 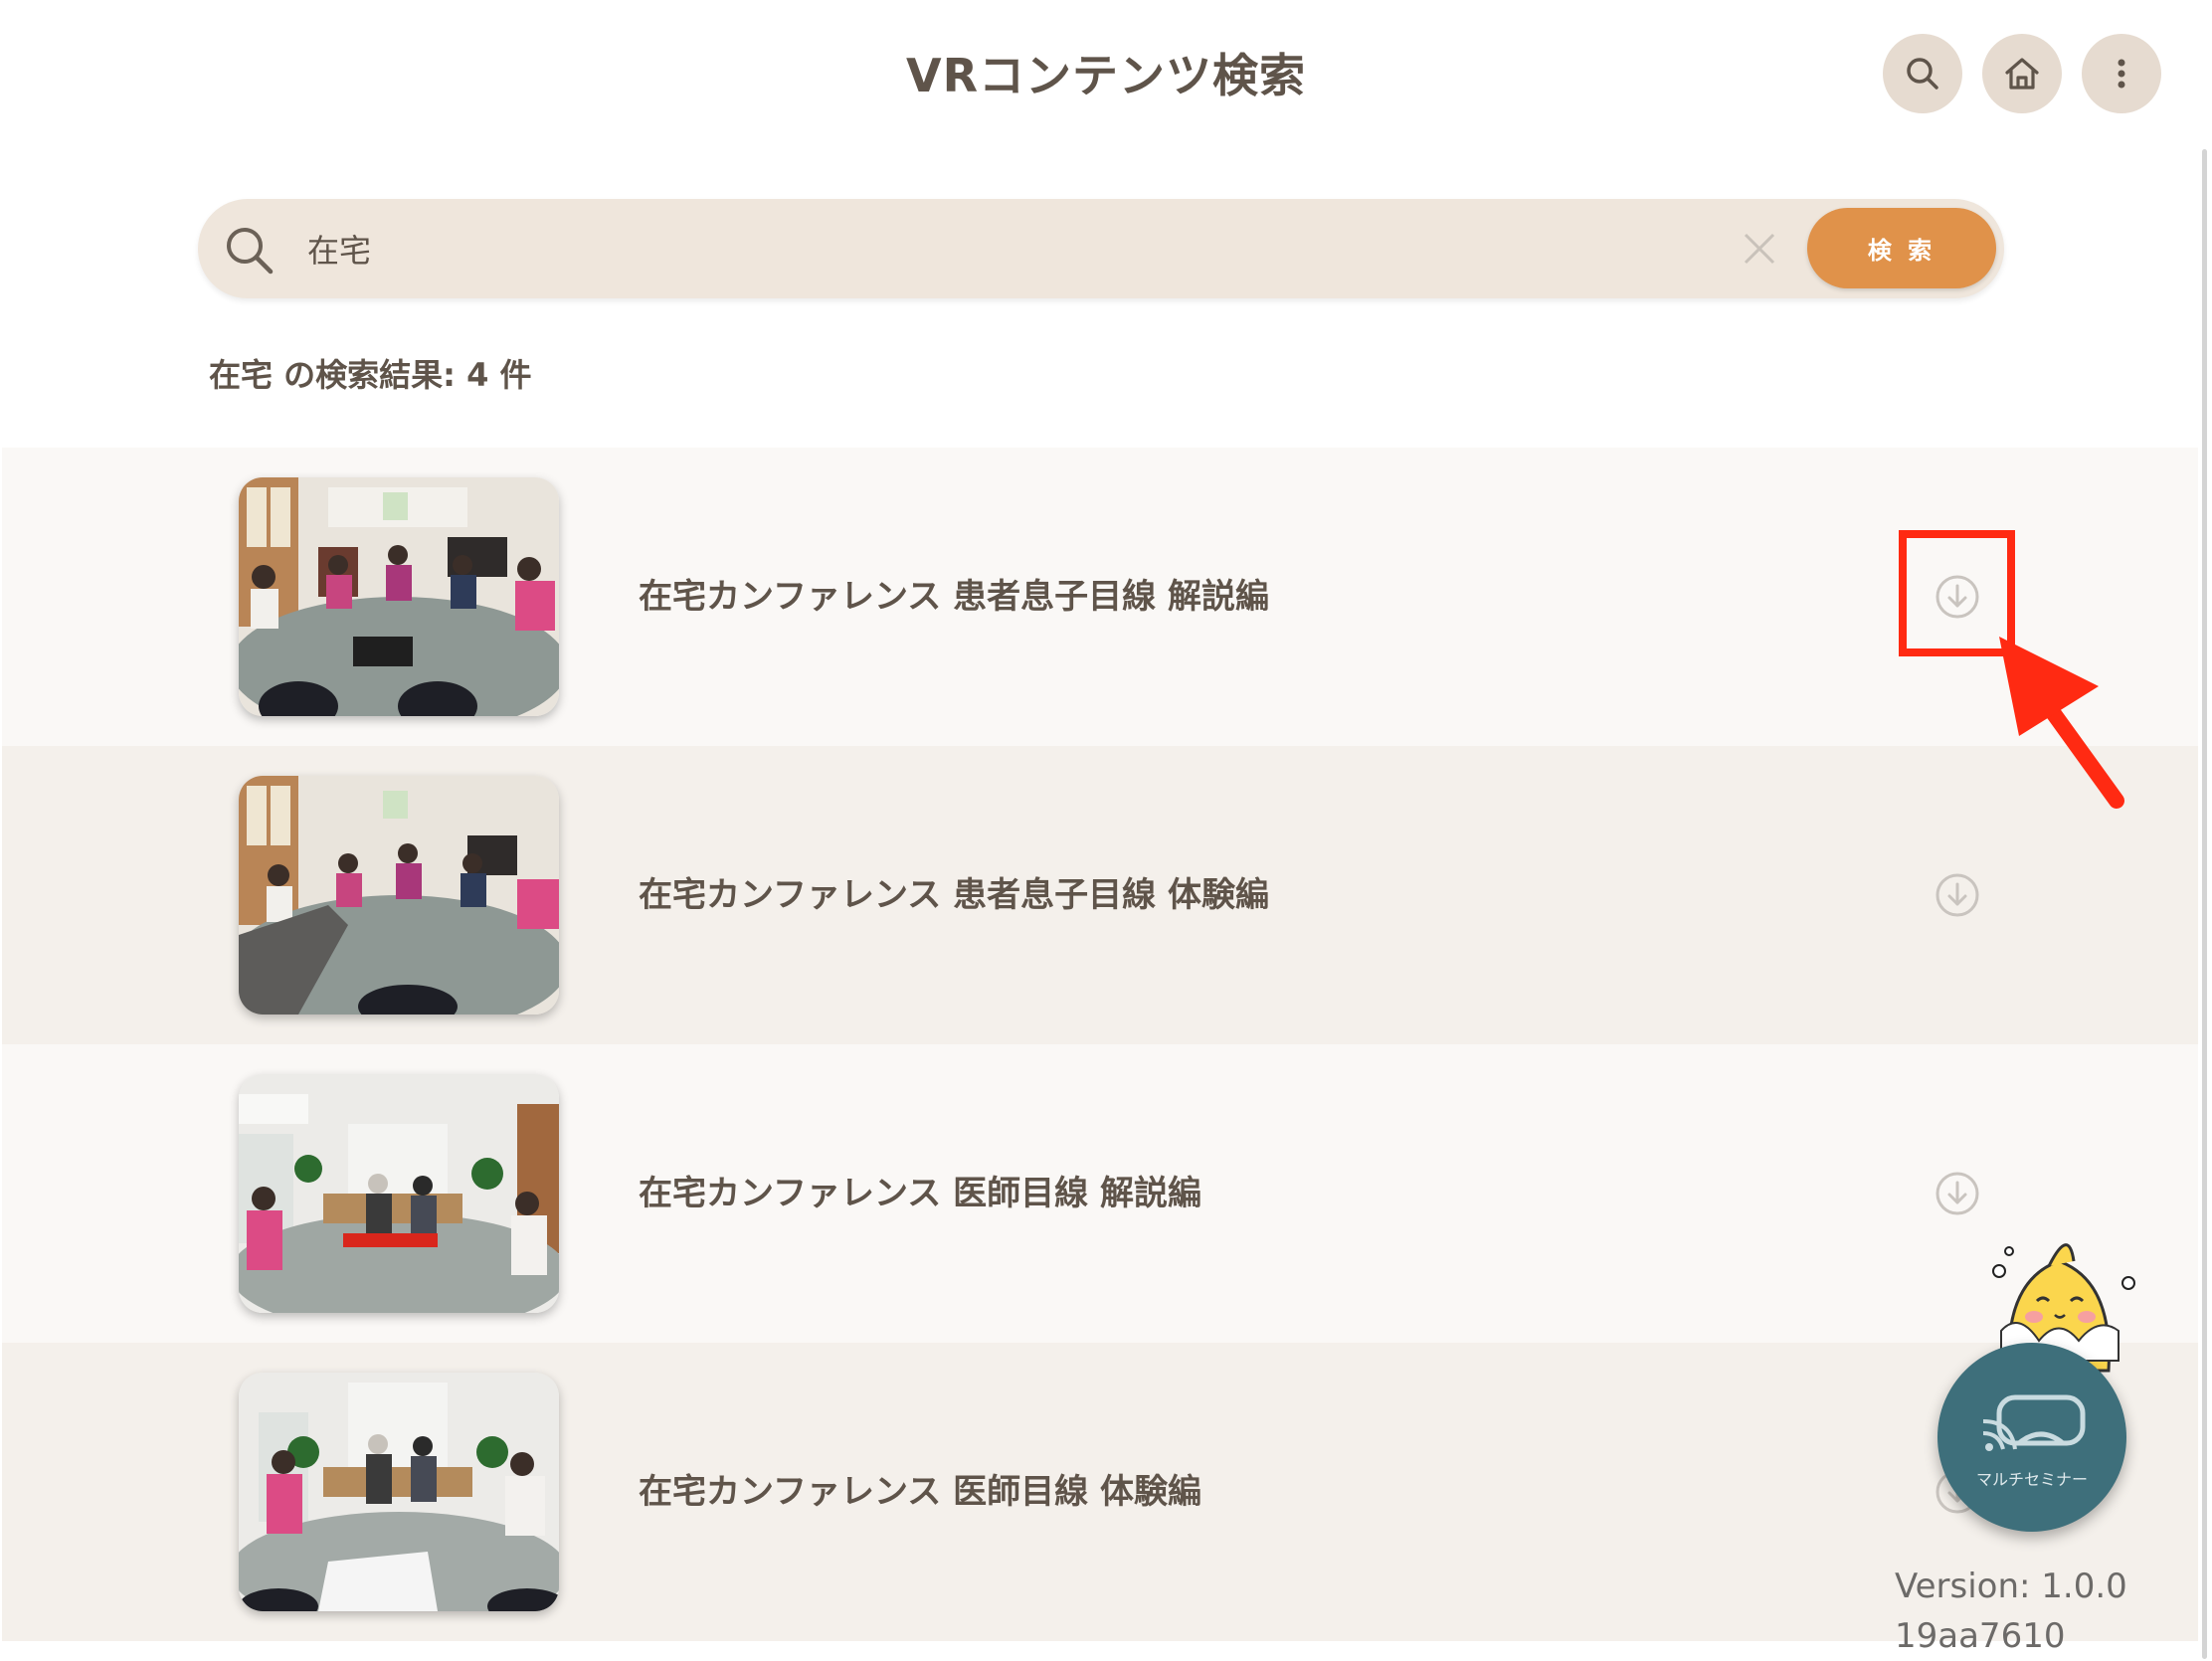 What do you see at coordinates (2031, 1480) in the screenshot?
I see `multi-seminar-label: マルチセミナー` at bounding box center [2031, 1480].